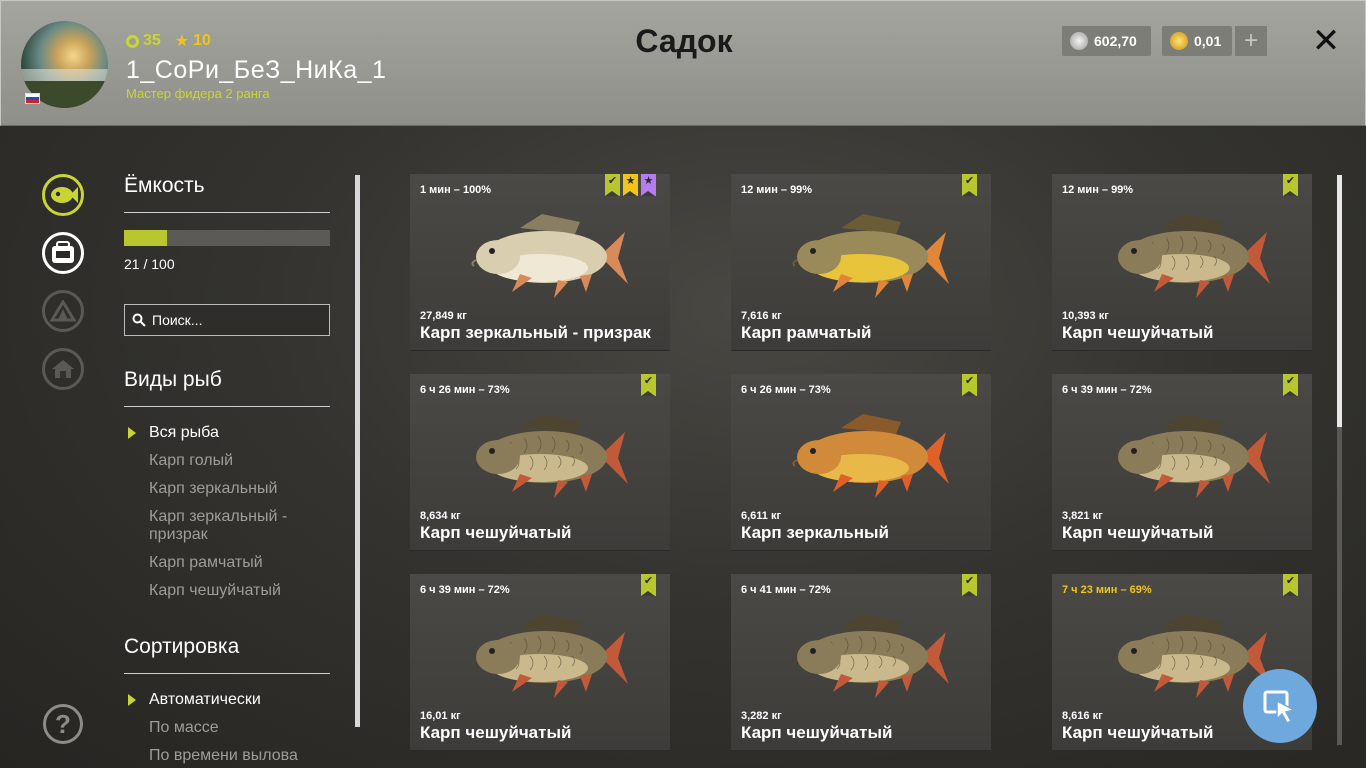 The width and height of the screenshot is (1366, 768). Describe the element at coordinates (357, 451) in the screenshot. I see `sidebar-scrollbar` at that location.